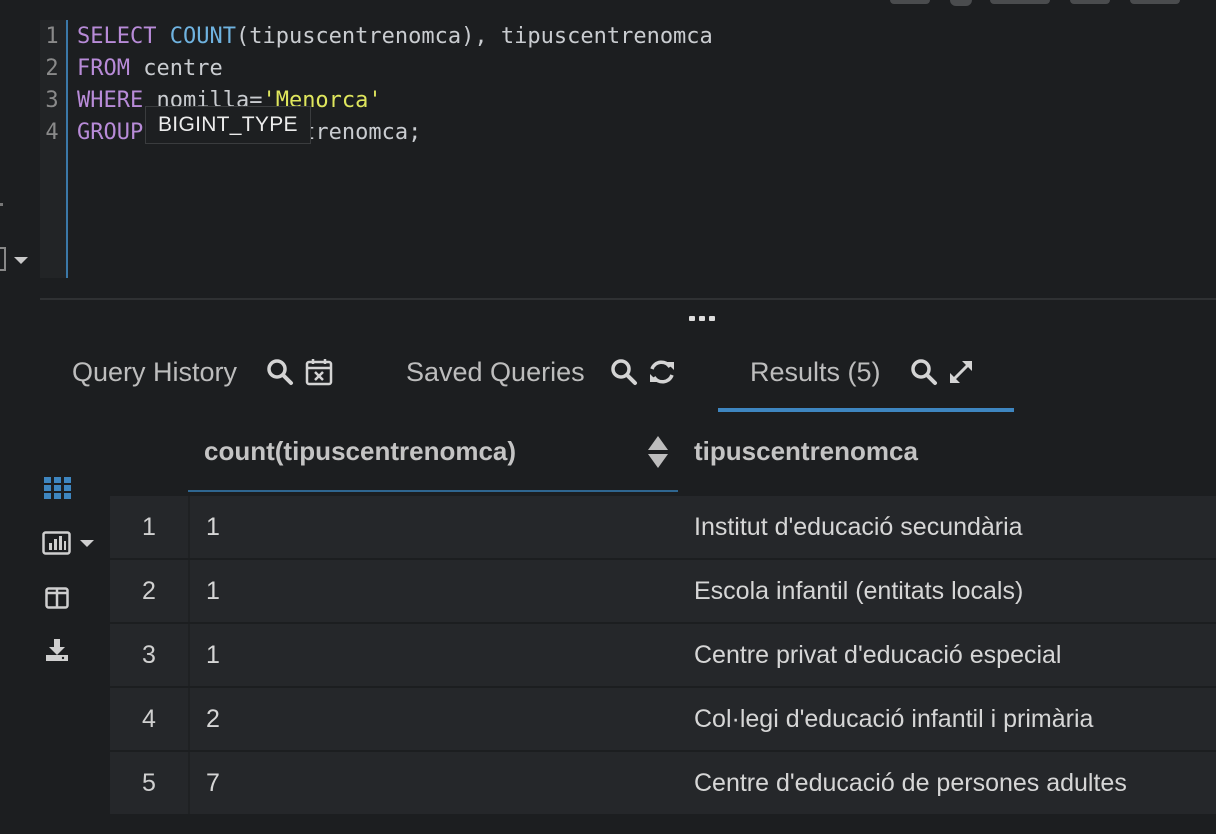 The width and height of the screenshot is (1216, 834). I want to click on row-index: 2, so click(149, 591).